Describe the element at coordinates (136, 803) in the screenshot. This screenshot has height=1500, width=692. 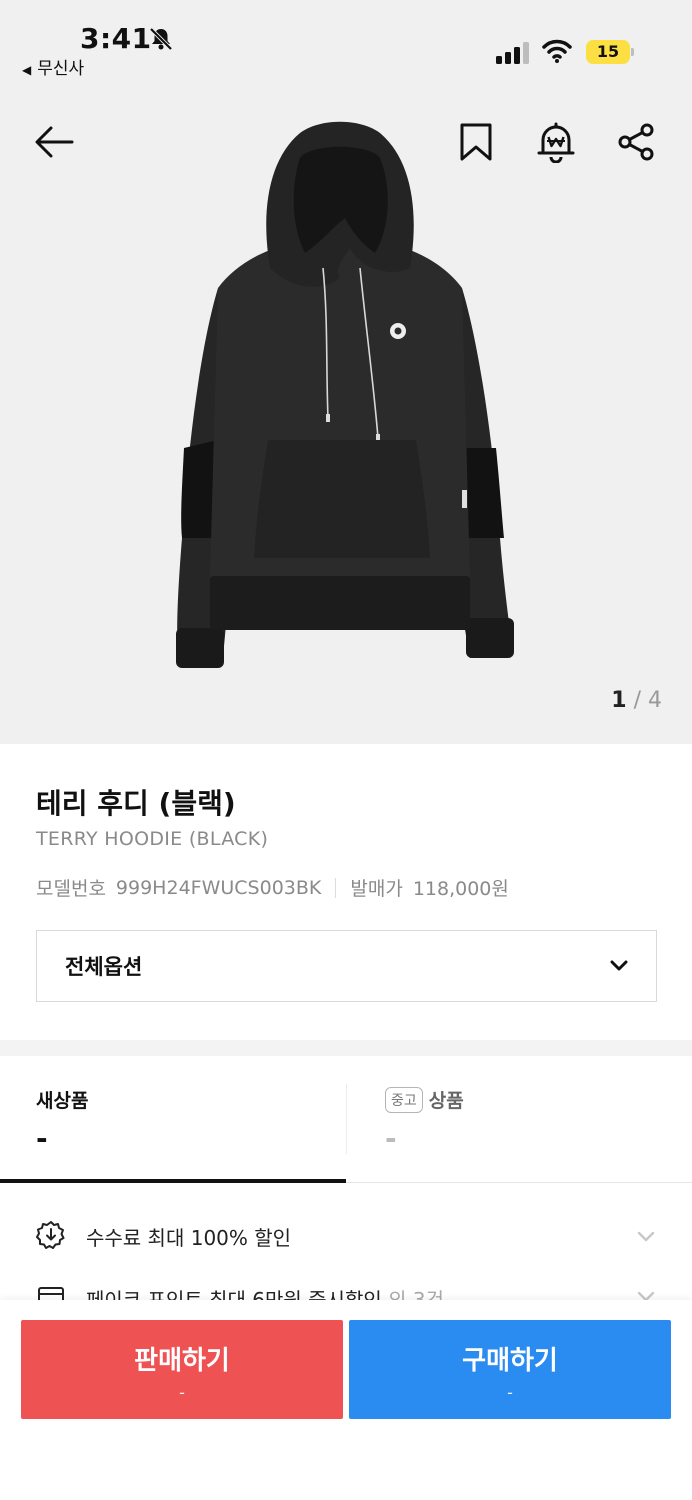
I see `product-title: 테리 후디 (블랙)` at that location.